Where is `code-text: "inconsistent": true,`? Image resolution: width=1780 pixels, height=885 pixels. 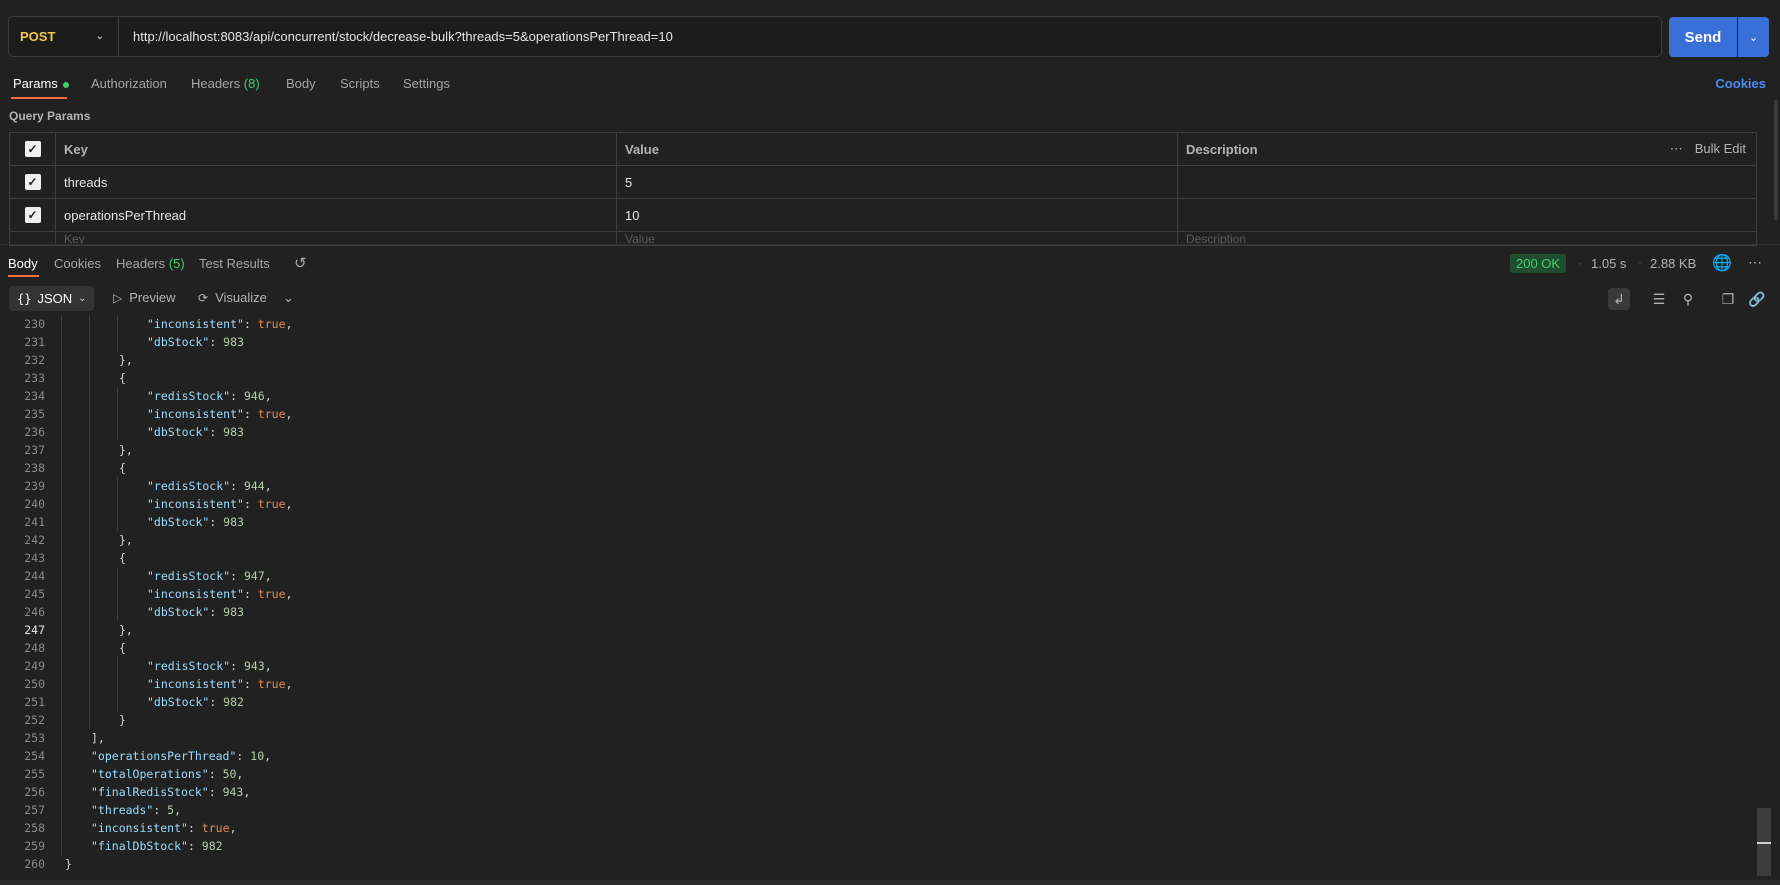 code-text: "inconsistent": true, is located at coordinates (219, 504).